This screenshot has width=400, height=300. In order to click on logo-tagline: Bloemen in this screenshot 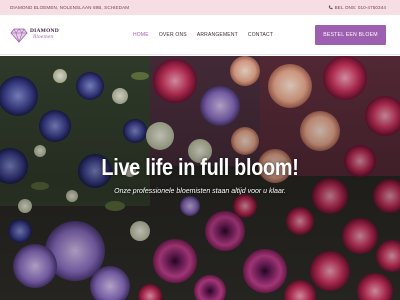, I will do `click(43, 37)`.